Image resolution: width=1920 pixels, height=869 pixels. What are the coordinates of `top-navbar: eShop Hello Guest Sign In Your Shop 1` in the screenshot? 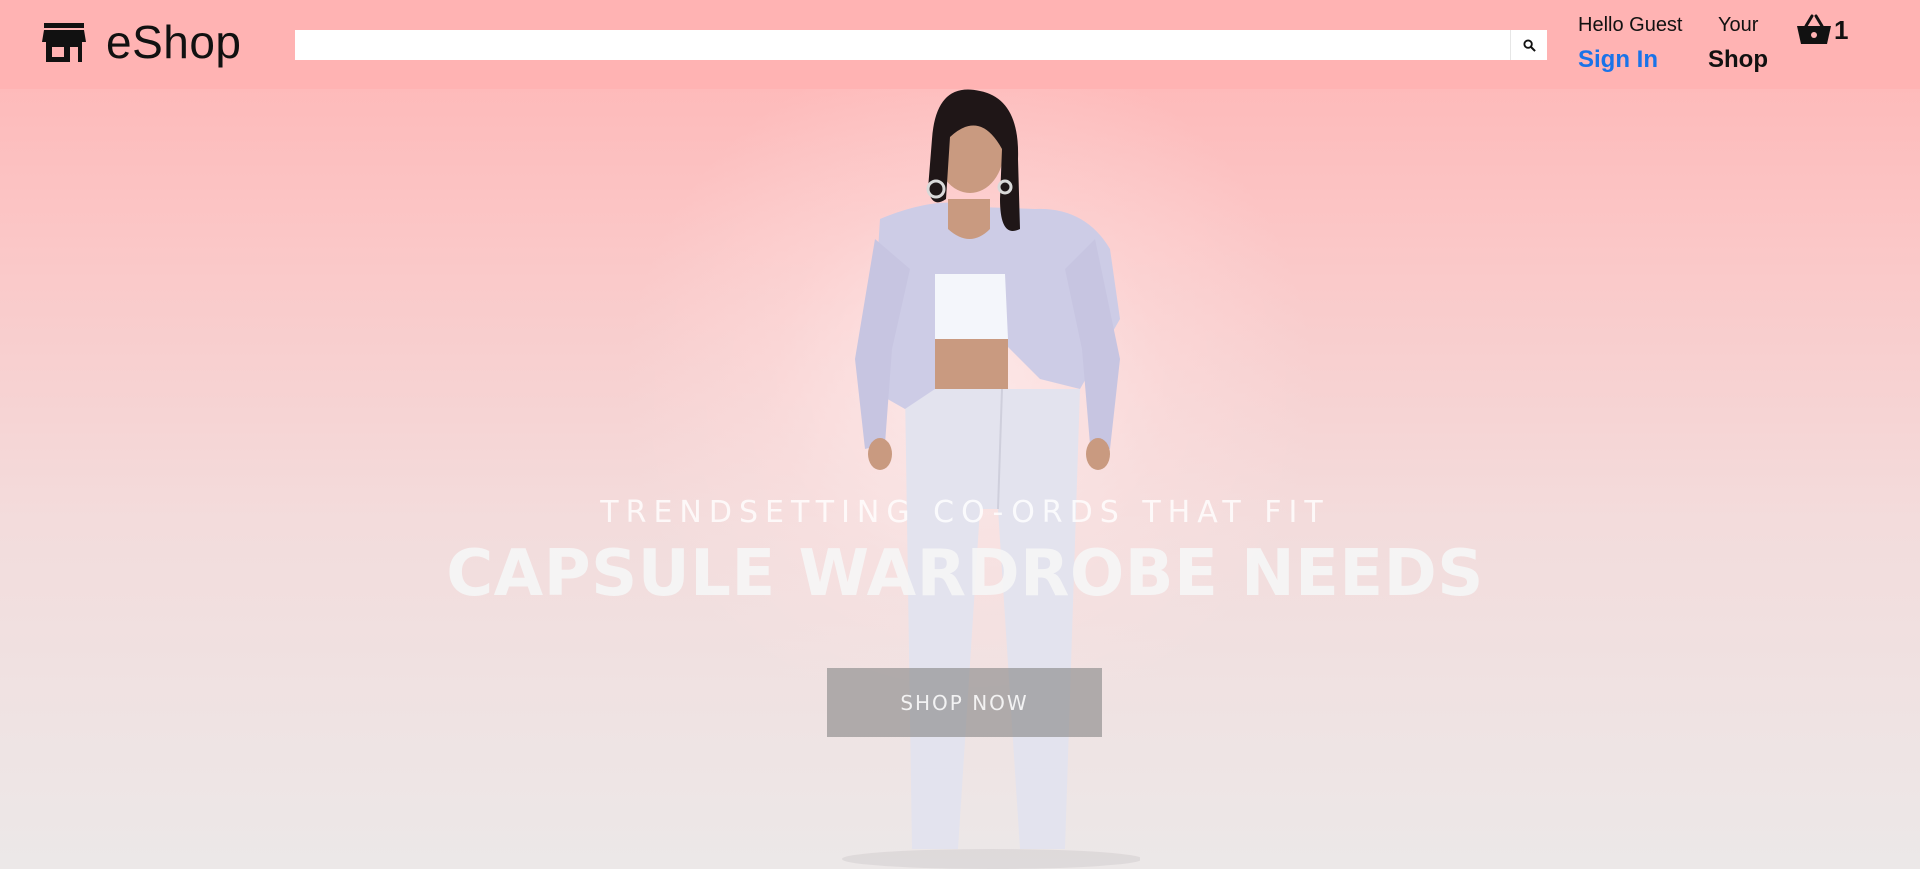 It's located at (960, 44).